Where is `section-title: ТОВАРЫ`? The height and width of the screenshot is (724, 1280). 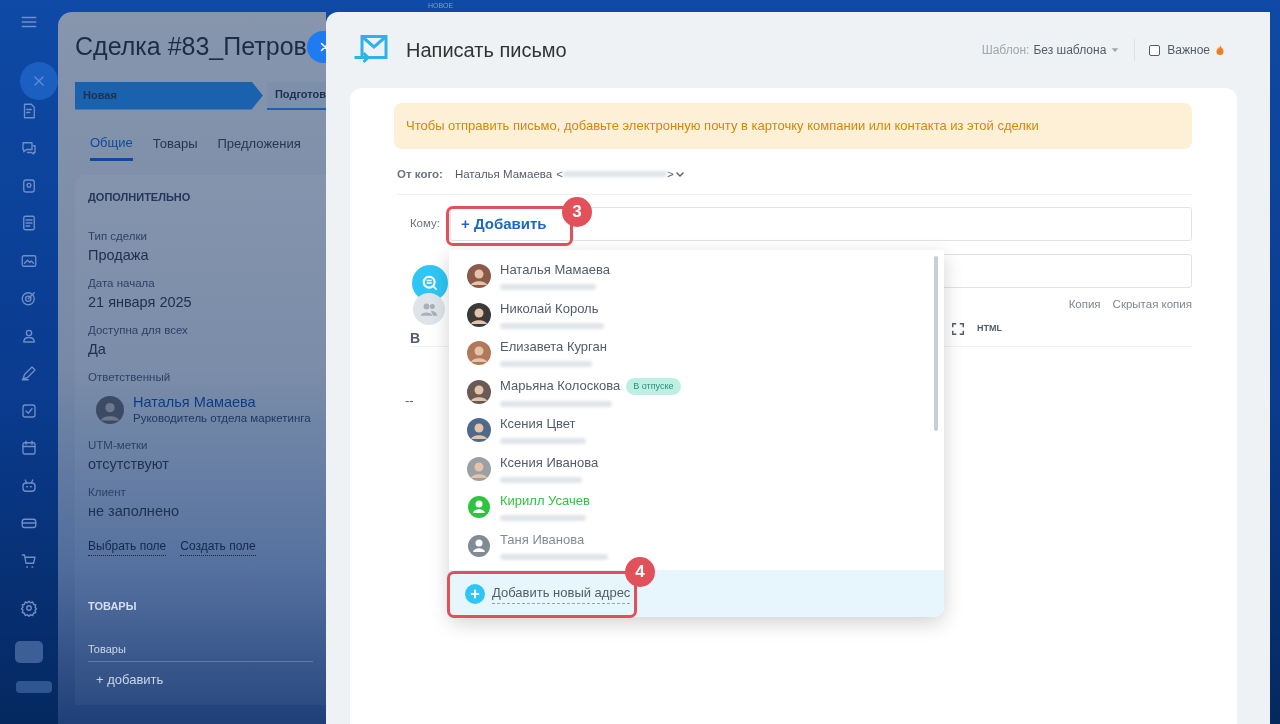
section-title: ТОВАРЫ is located at coordinates (113, 606).